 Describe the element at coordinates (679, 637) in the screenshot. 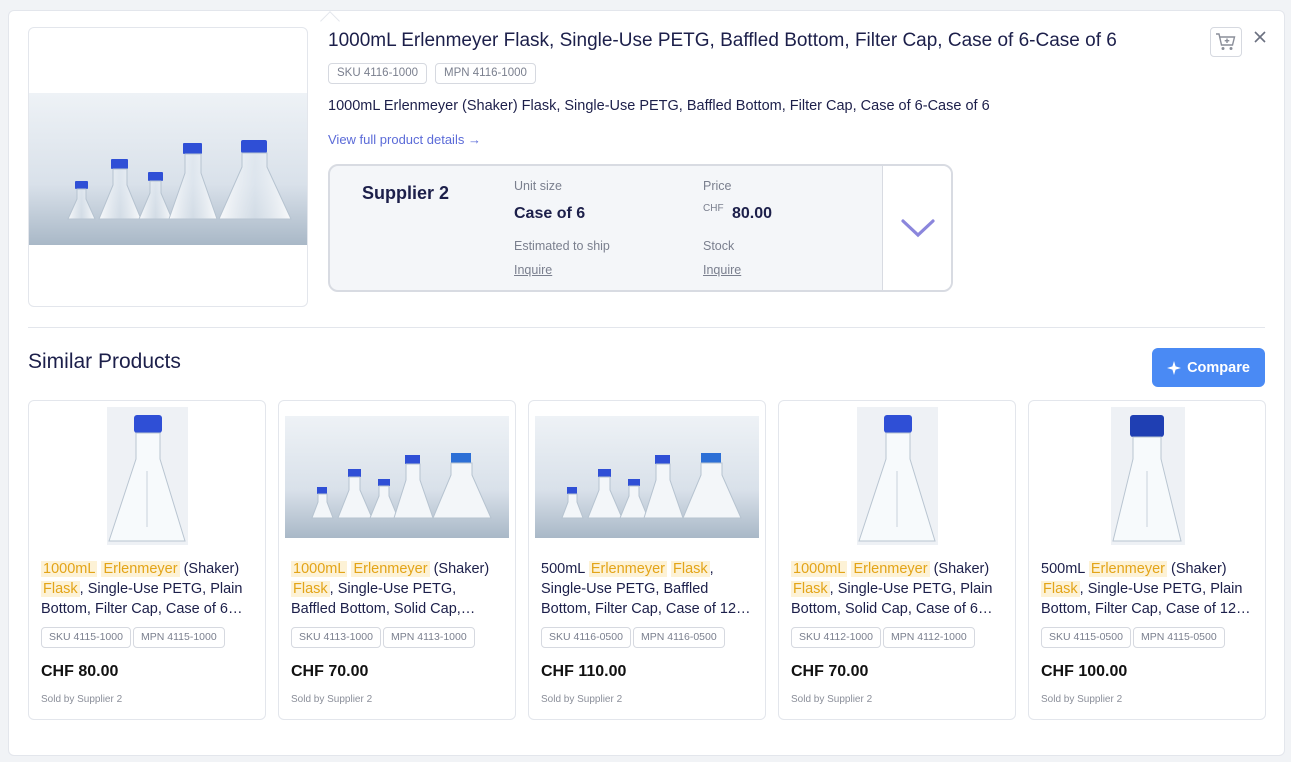

I see `mpn-badge: MPN 4116-0500` at that location.